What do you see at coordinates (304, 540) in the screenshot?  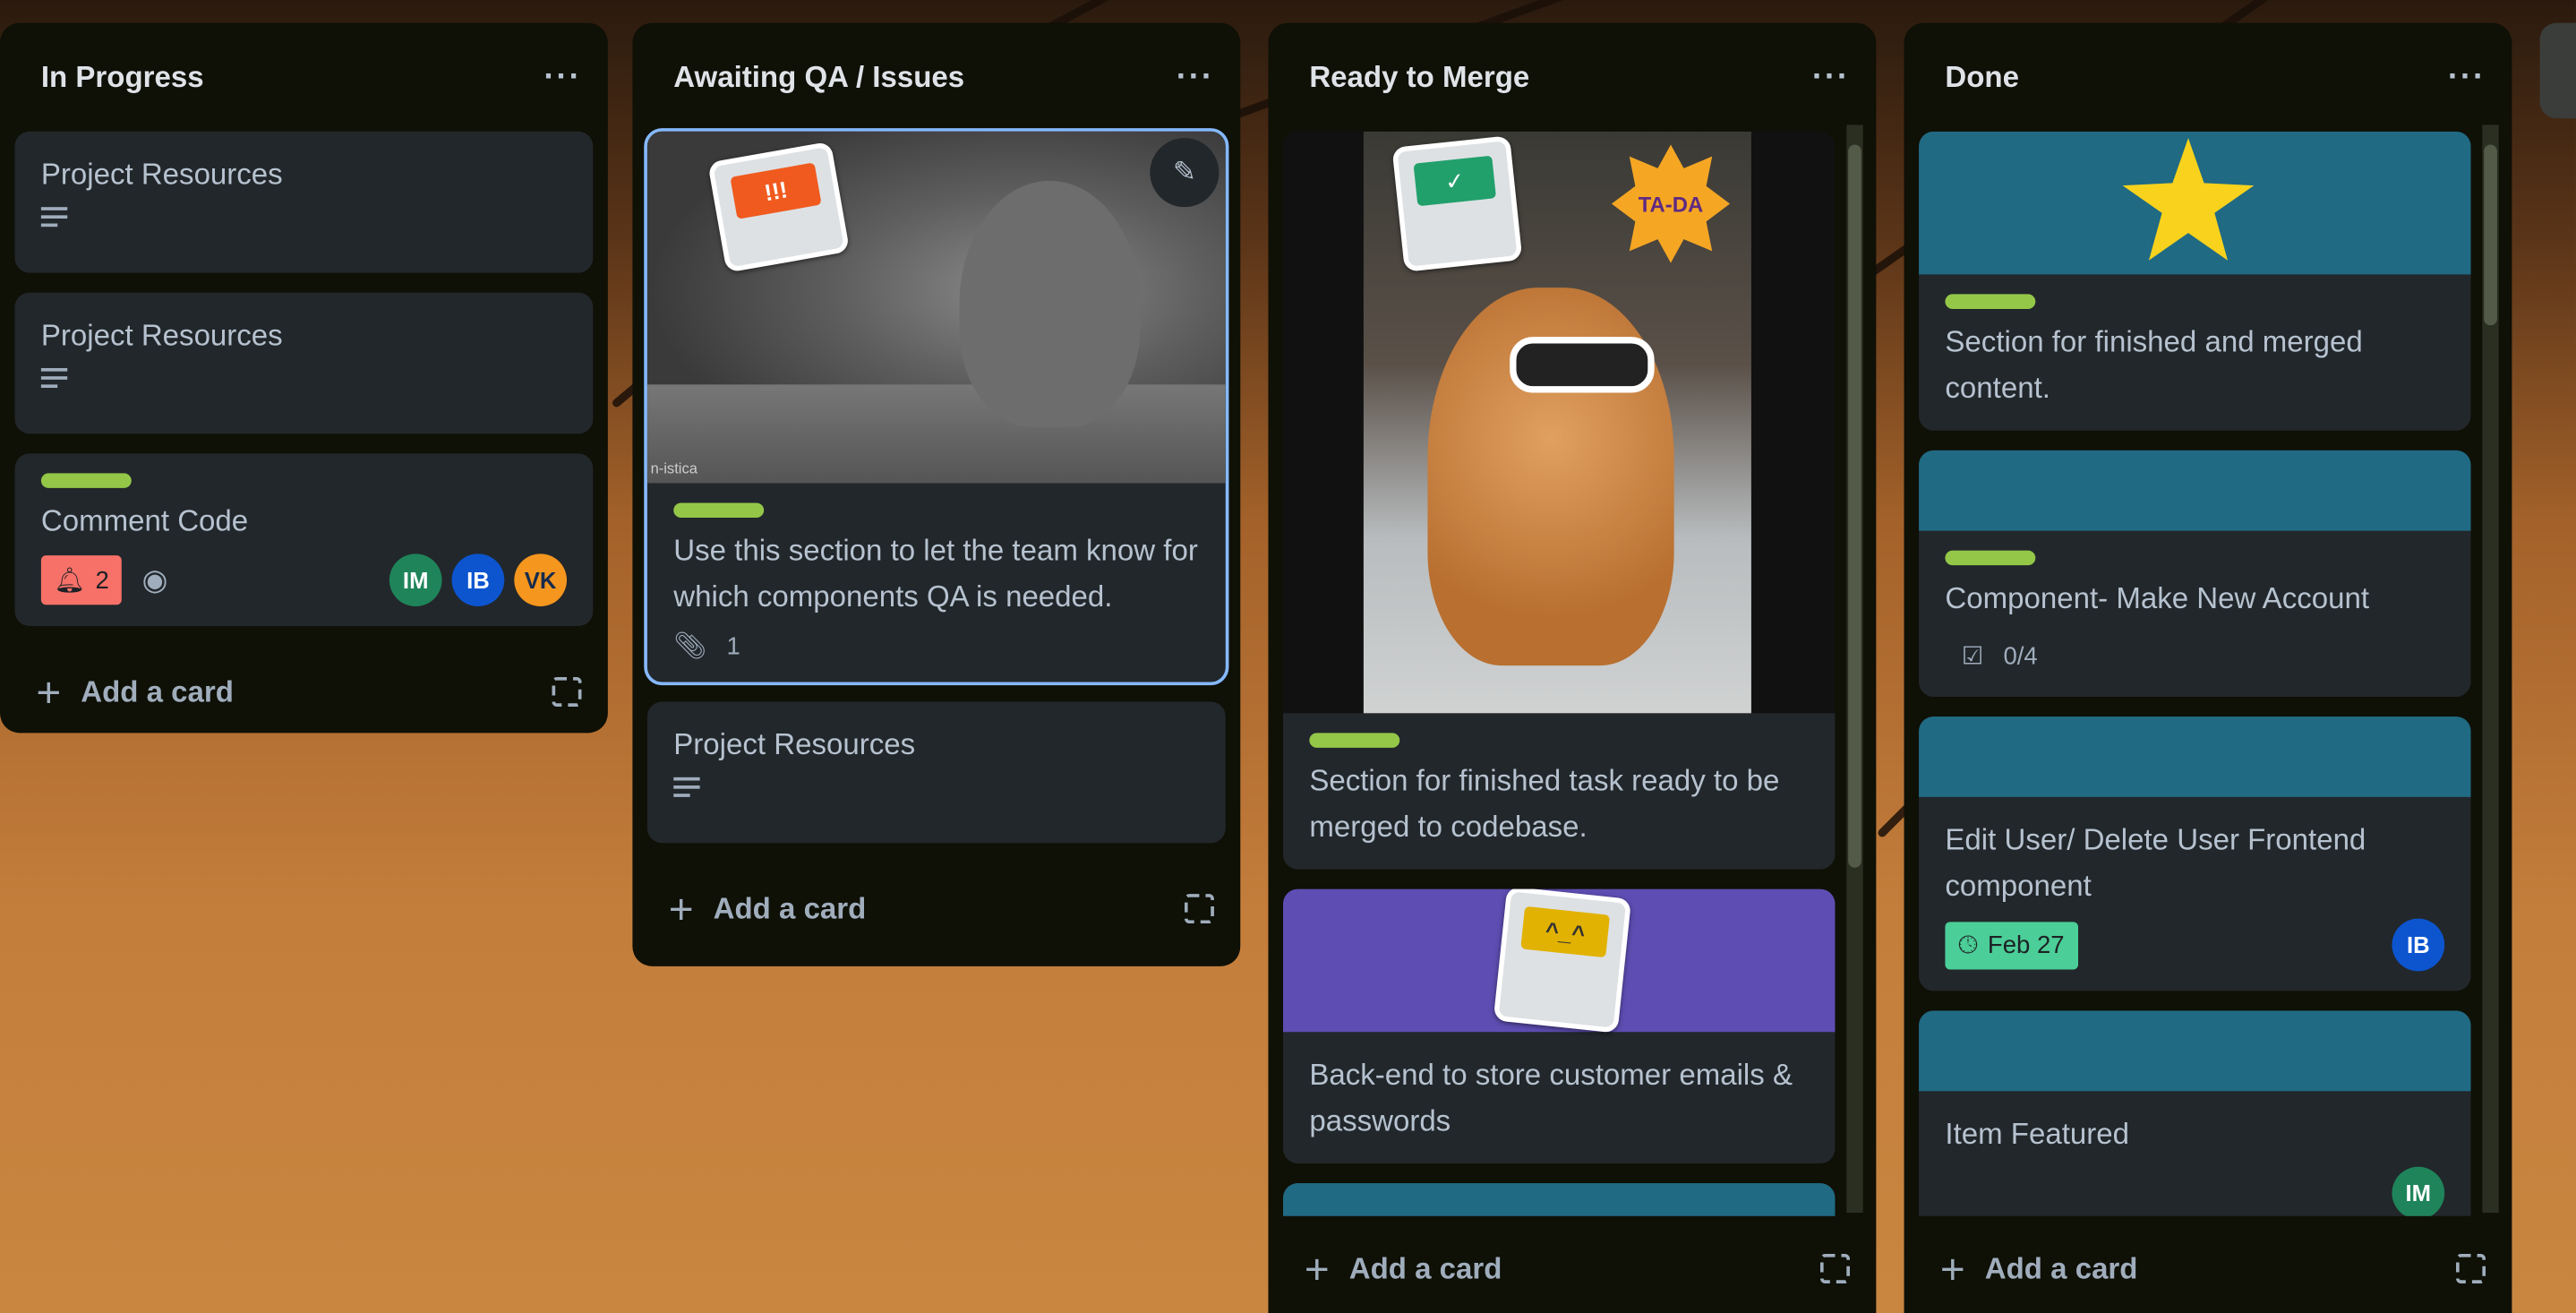 I see `card: Comment Code 🔔︎ 2 ◉ IM IB VK` at bounding box center [304, 540].